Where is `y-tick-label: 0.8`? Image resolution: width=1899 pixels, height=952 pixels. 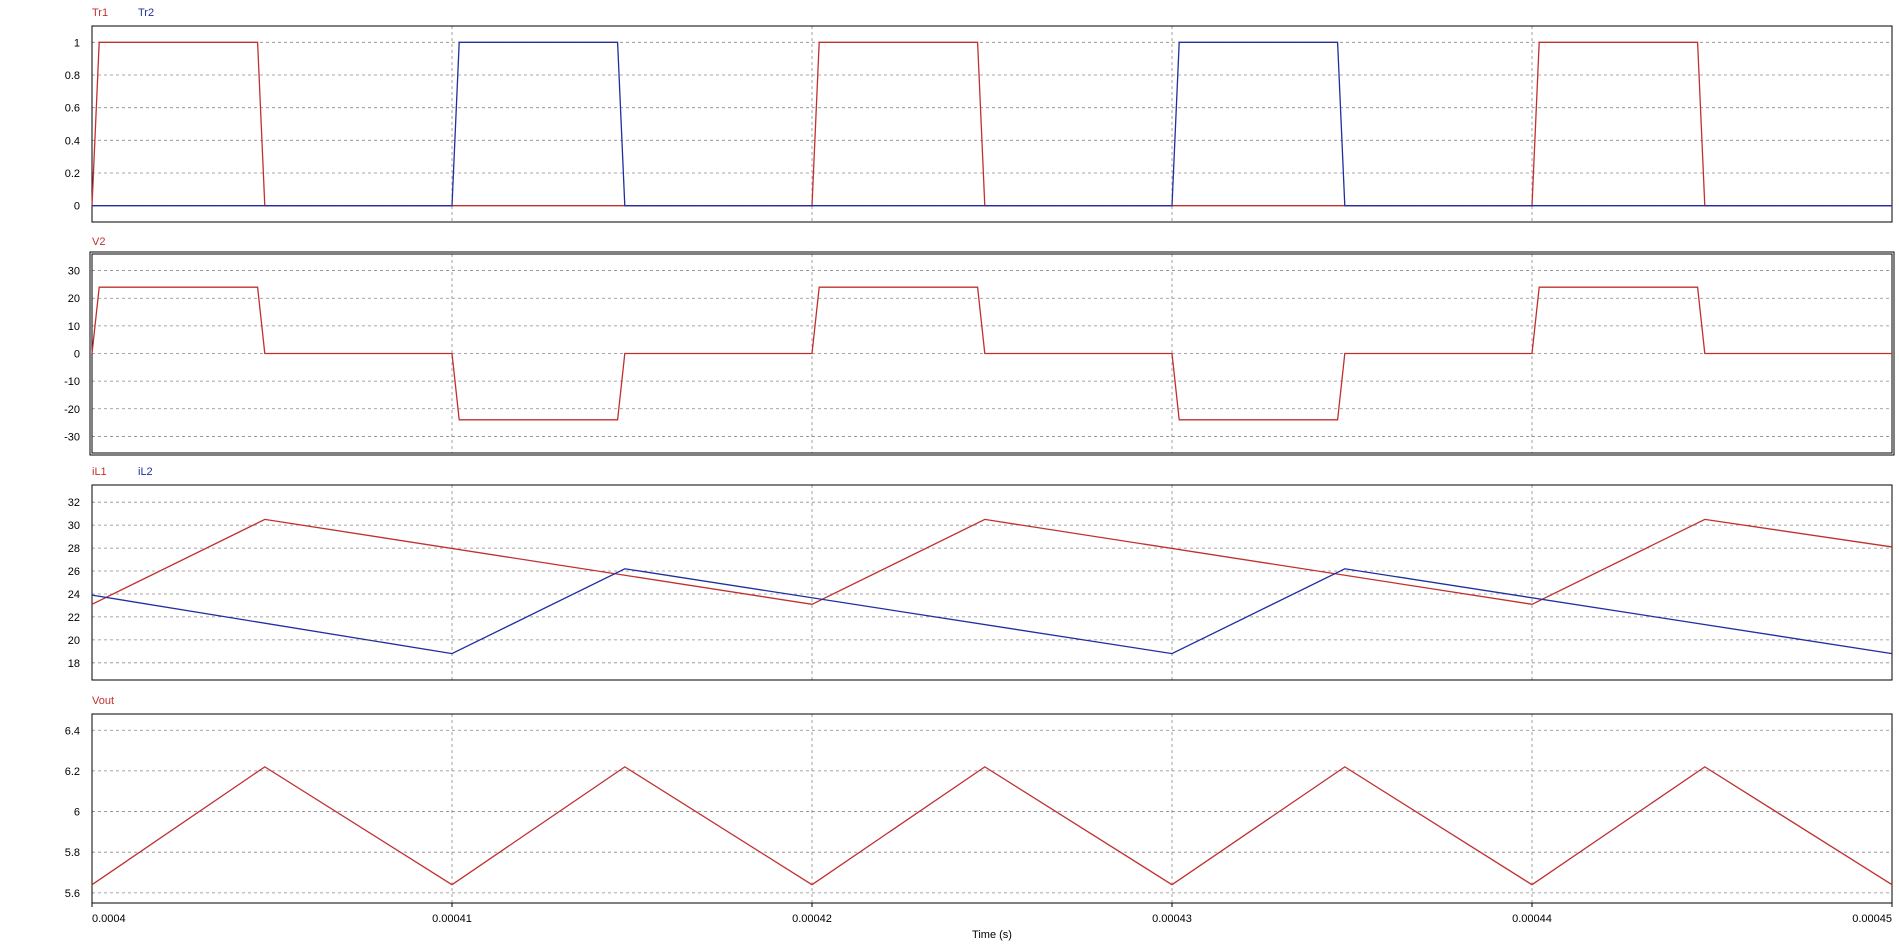
y-tick-label: 0.8 is located at coordinates (72, 76).